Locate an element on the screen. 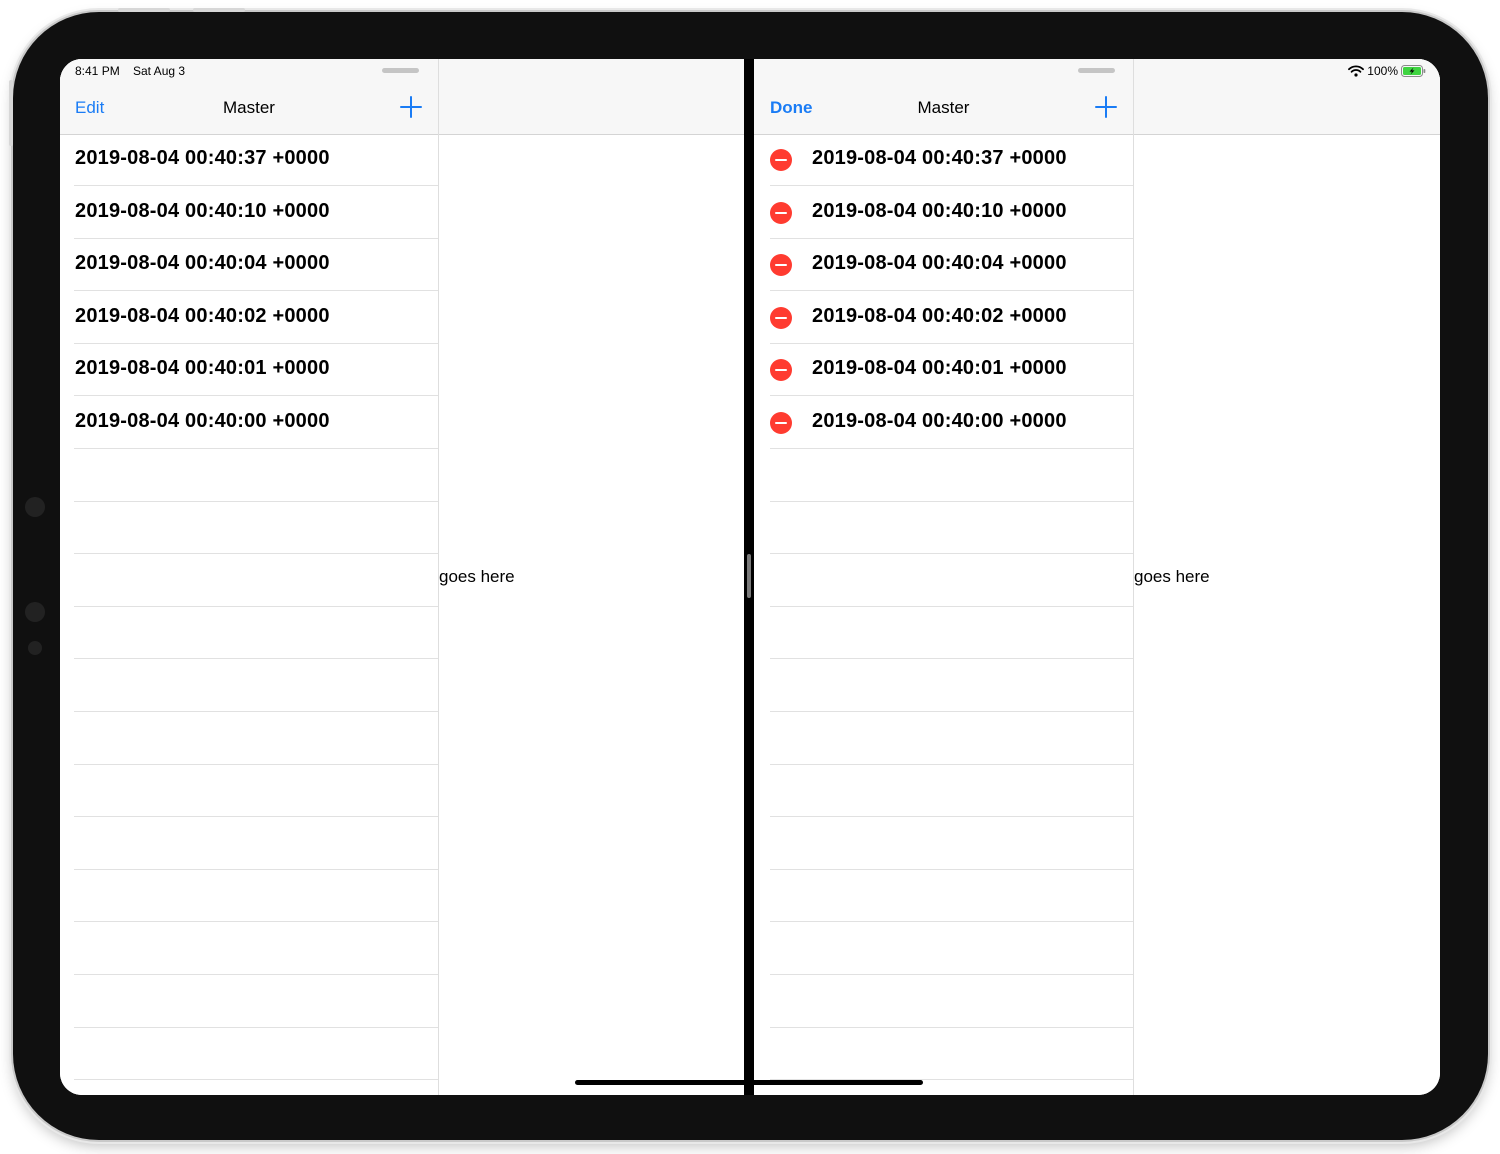 The width and height of the screenshot is (1500, 1154). right-master-navbar: Done Master is located at coordinates (943, 97).